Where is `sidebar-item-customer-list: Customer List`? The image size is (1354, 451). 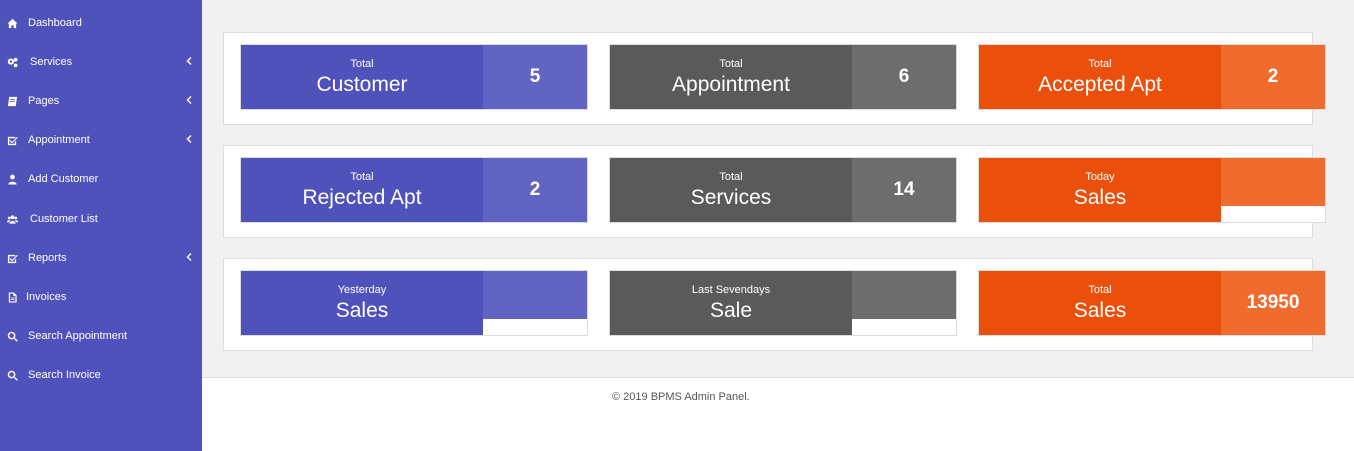
sidebar-item-customer-list: Customer List is located at coordinates (101, 219).